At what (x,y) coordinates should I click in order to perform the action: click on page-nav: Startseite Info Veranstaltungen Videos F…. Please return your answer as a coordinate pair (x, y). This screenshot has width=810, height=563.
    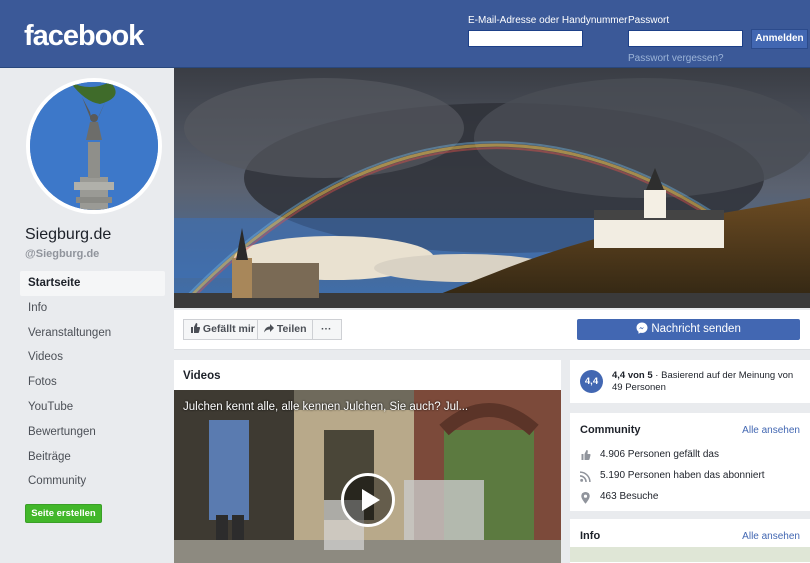
    Looking at the image, I should click on (92, 382).